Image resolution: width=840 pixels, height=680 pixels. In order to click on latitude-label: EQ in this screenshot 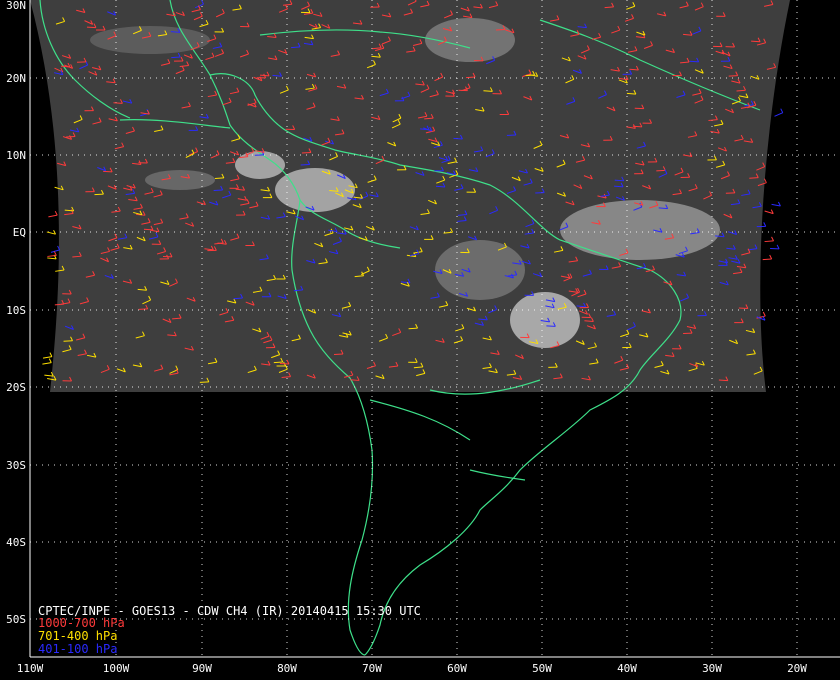, I will do `click(19, 232)`.